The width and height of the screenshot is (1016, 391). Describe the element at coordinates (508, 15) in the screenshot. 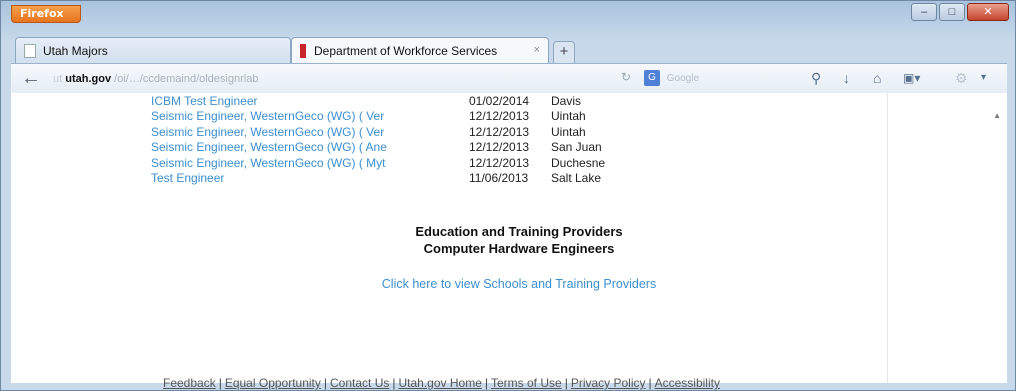

I see `title-bar: Firefox – □ ✕` at that location.